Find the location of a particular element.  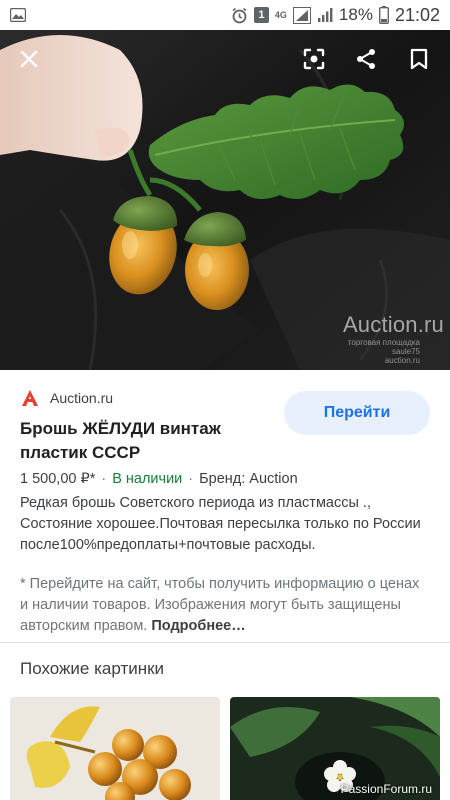

bookmark-icon is located at coordinates (419, 59).